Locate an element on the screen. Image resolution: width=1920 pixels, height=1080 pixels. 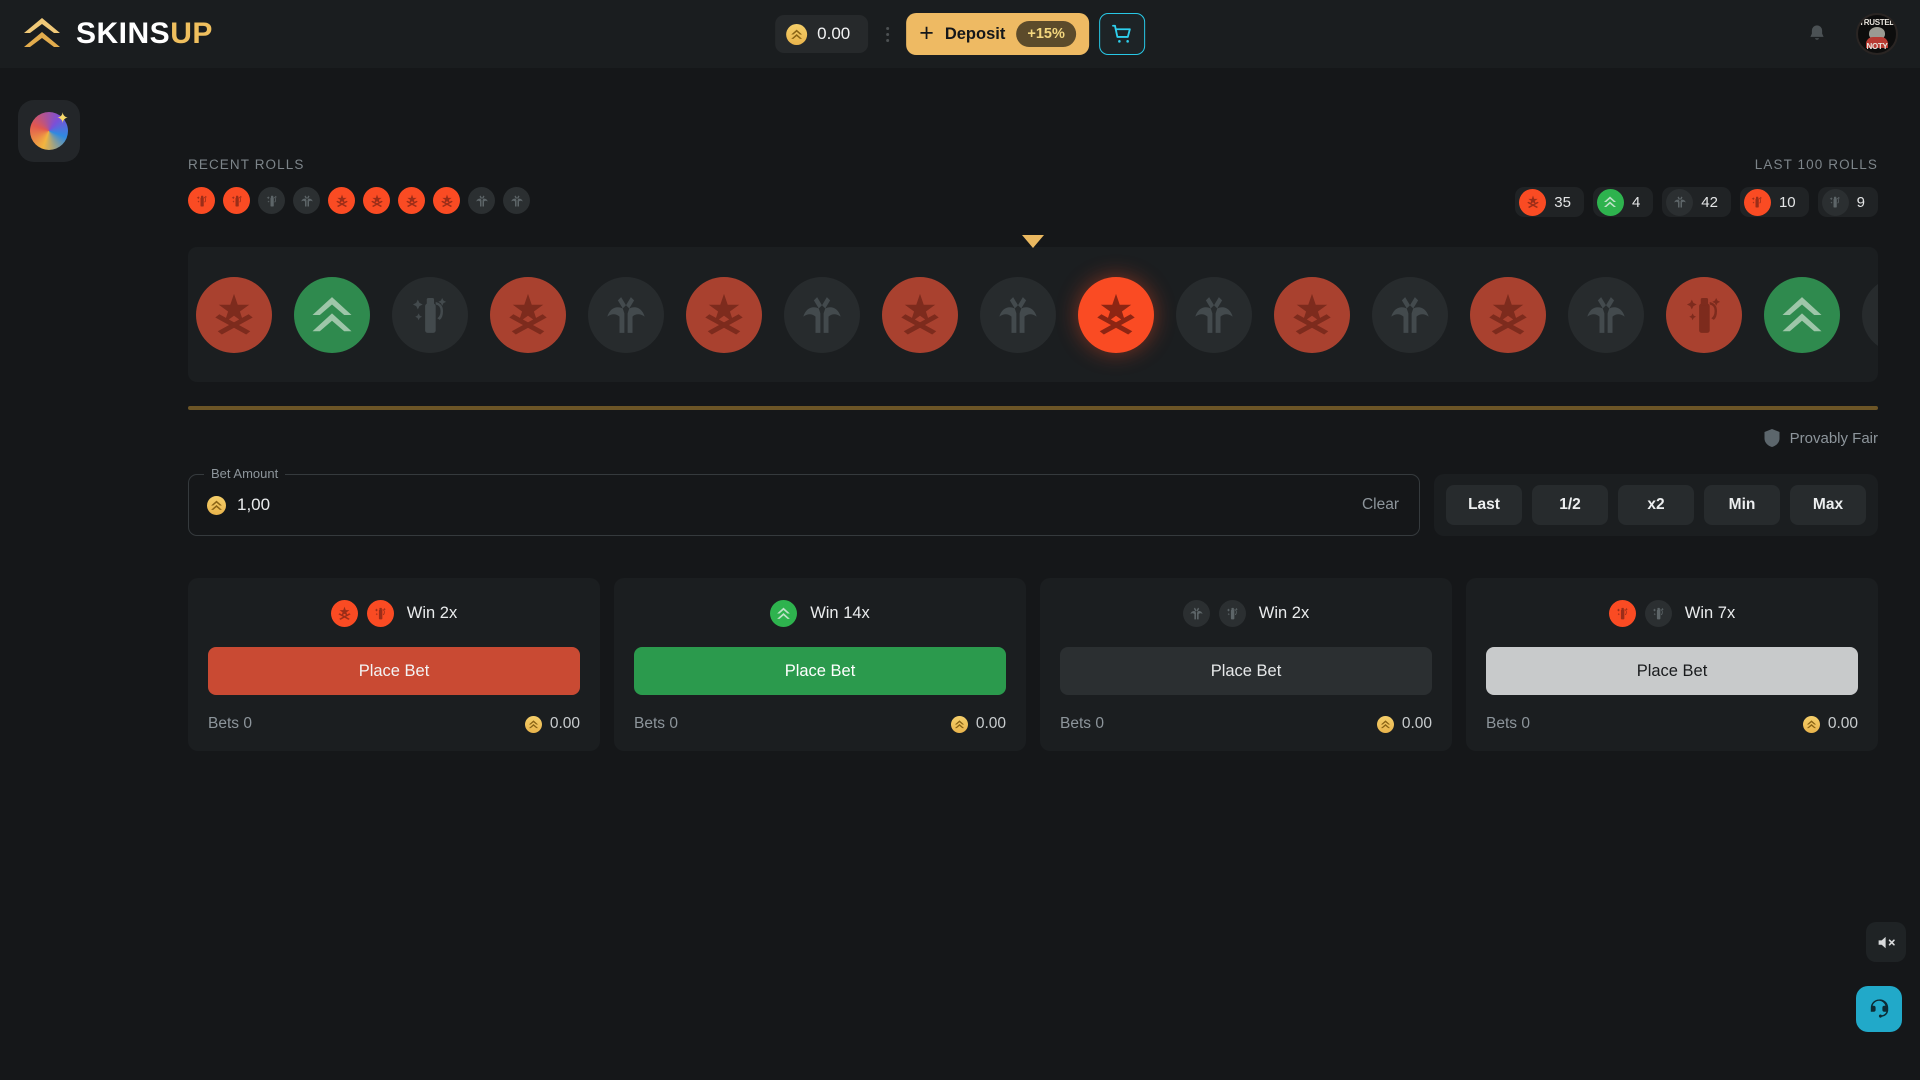
brand-name: SKINSUP is located at coordinates (144, 34).